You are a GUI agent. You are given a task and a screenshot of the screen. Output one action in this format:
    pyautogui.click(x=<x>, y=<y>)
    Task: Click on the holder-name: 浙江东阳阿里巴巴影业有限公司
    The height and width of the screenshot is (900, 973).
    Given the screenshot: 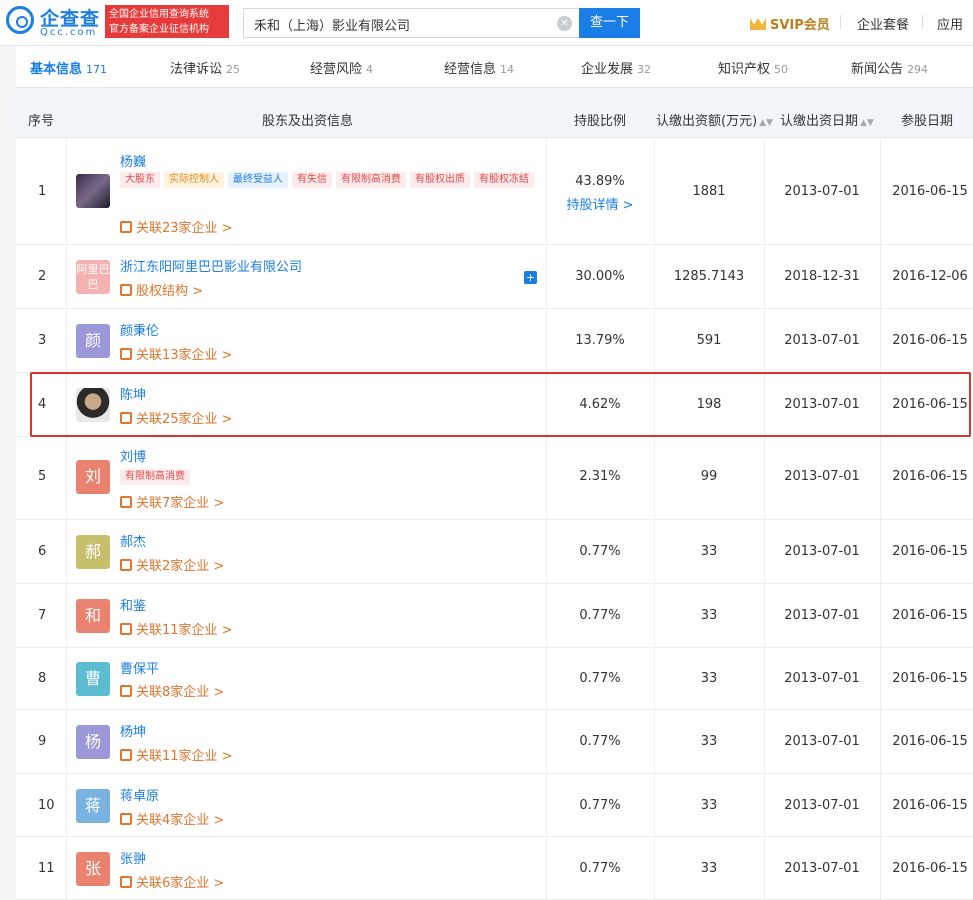 What is the action you would take?
    pyautogui.click(x=211, y=265)
    